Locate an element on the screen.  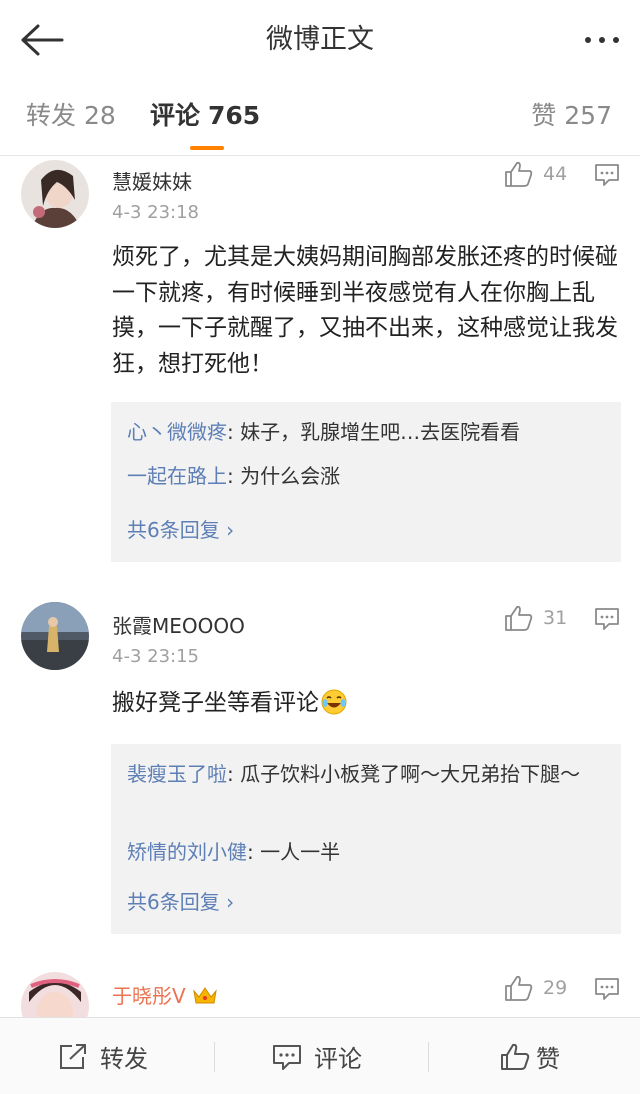
repost-button: 转发 is located at coordinates (103, 1056).